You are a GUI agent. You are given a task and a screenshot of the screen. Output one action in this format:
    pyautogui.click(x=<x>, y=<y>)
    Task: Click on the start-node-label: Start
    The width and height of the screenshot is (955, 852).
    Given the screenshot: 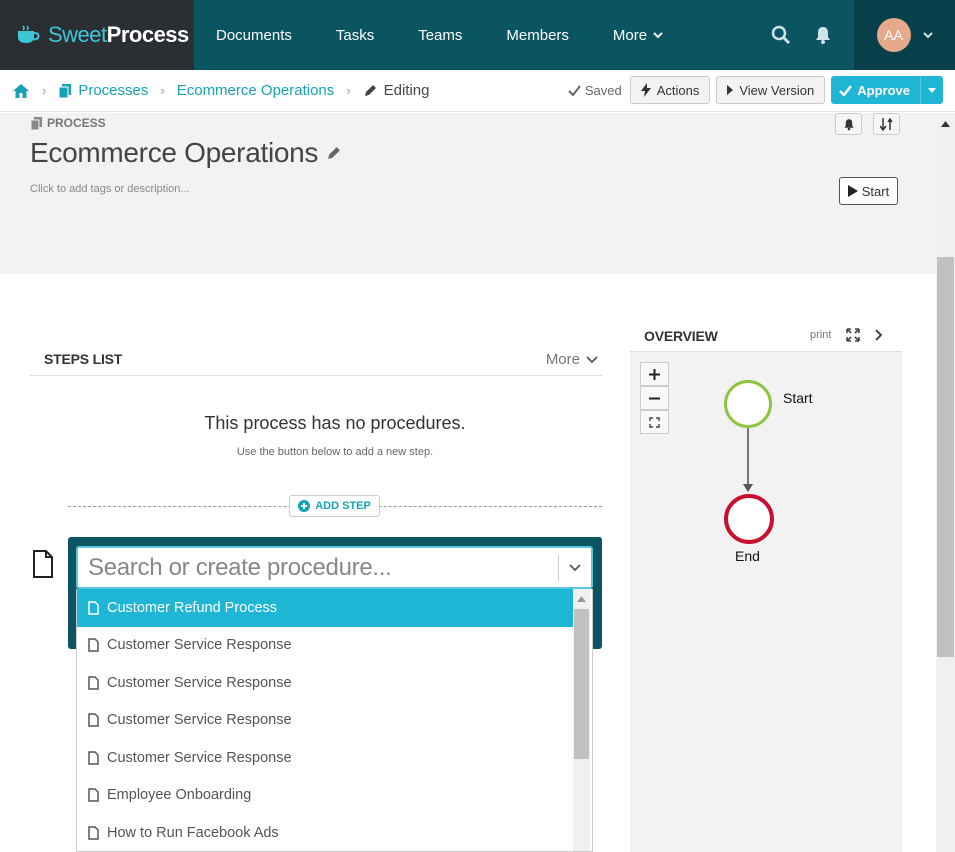 What is the action you would take?
    pyautogui.click(x=798, y=398)
    